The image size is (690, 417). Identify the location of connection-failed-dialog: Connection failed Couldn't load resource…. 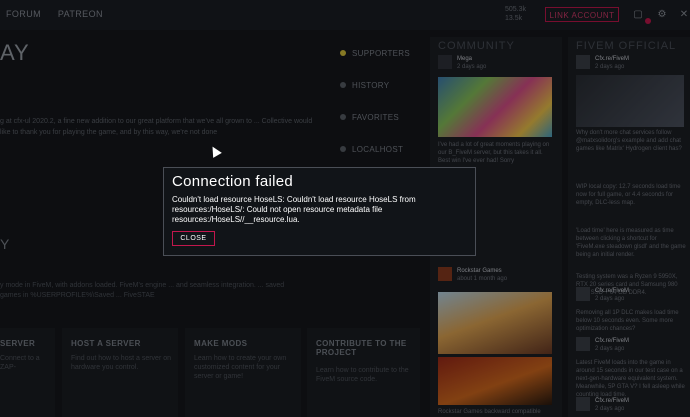
(319, 211).